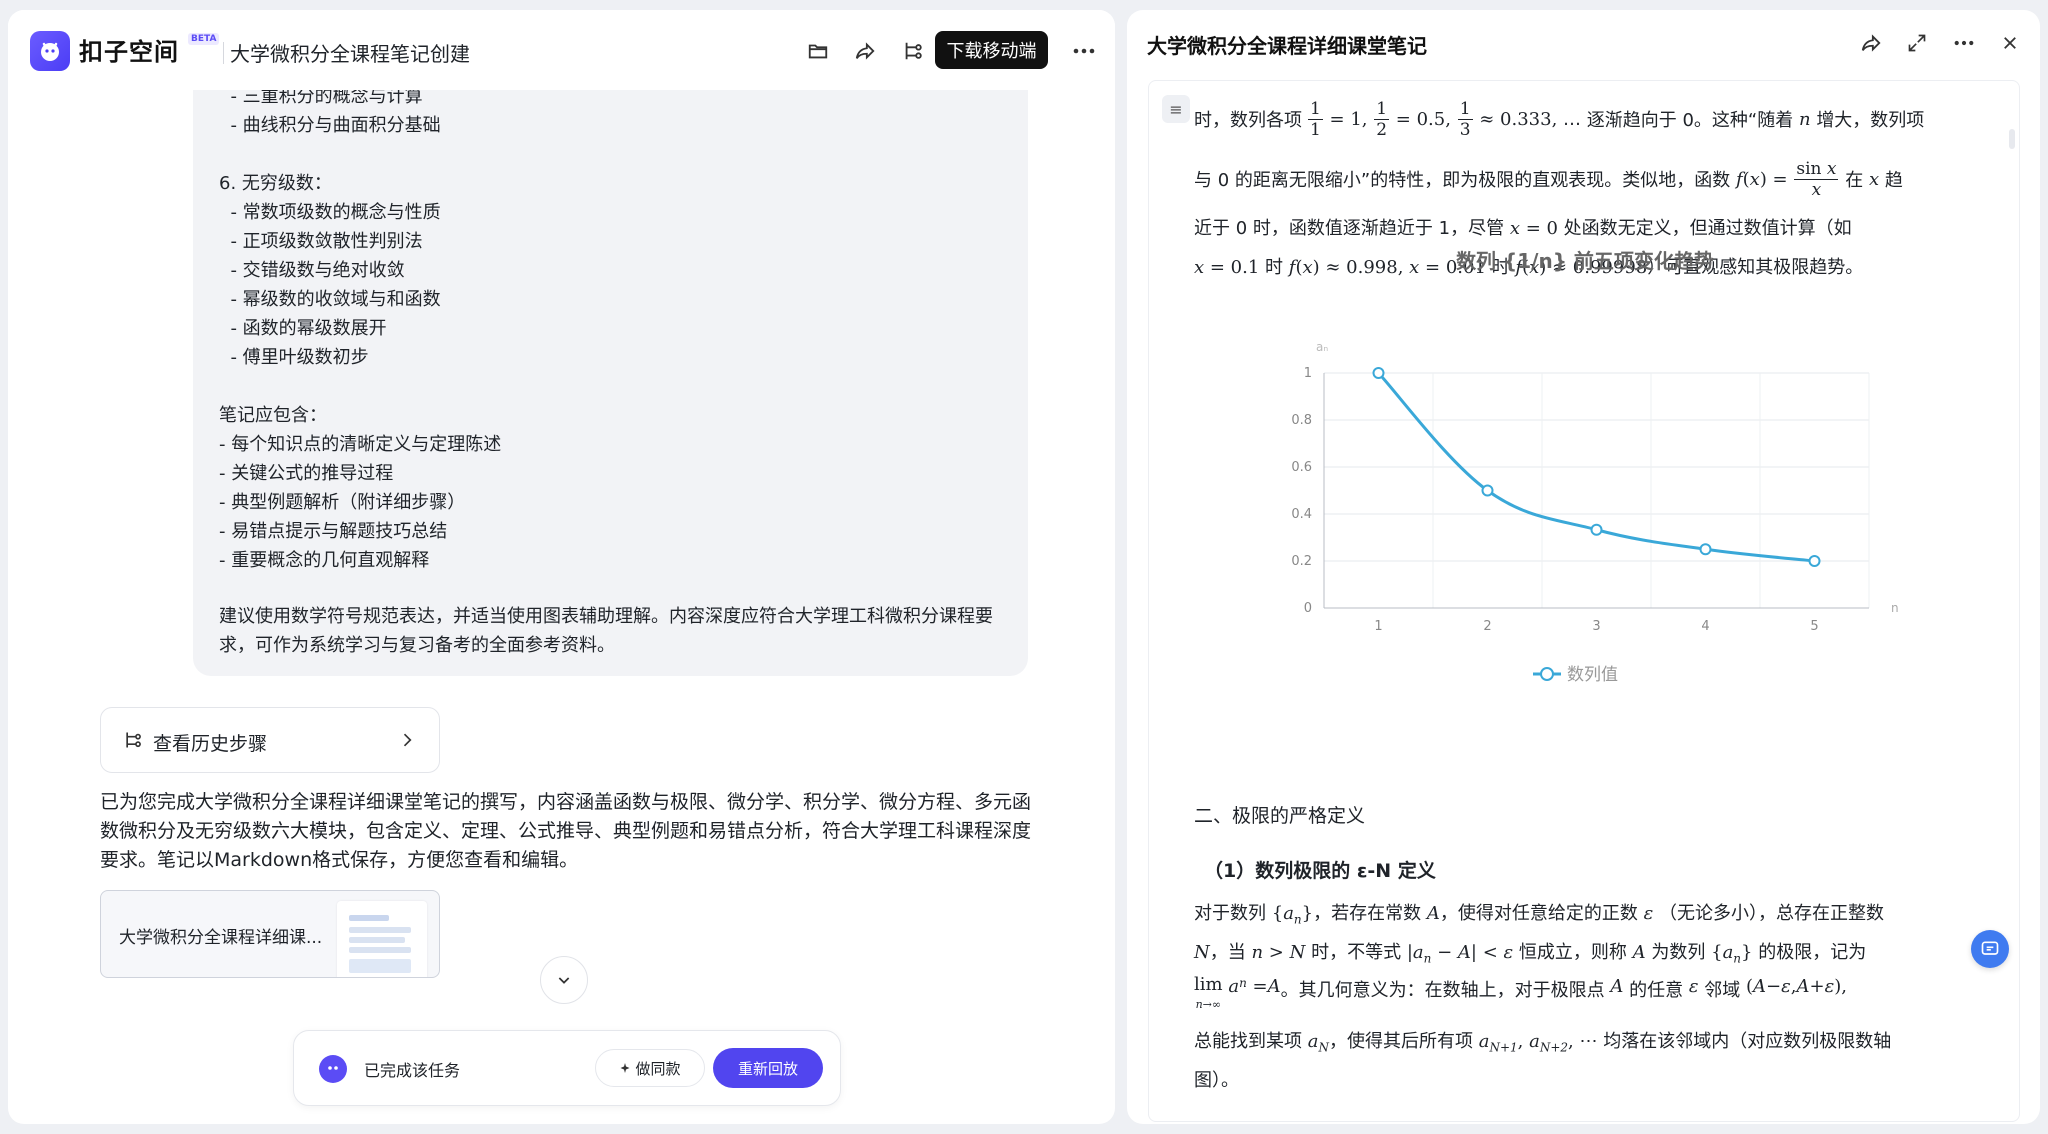 The width and height of the screenshot is (2048, 1134). I want to click on subsection-heading-epsilon-n: （1）数列极限的 ε-N 定义, so click(1320, 871).